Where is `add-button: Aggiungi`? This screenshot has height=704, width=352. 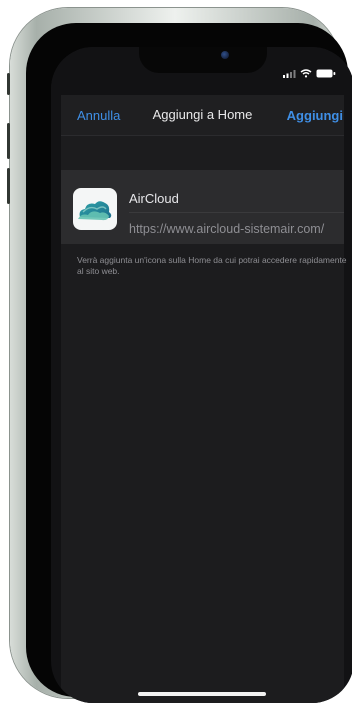
add-button: Aggiungi is located at coordinates (315, 115).